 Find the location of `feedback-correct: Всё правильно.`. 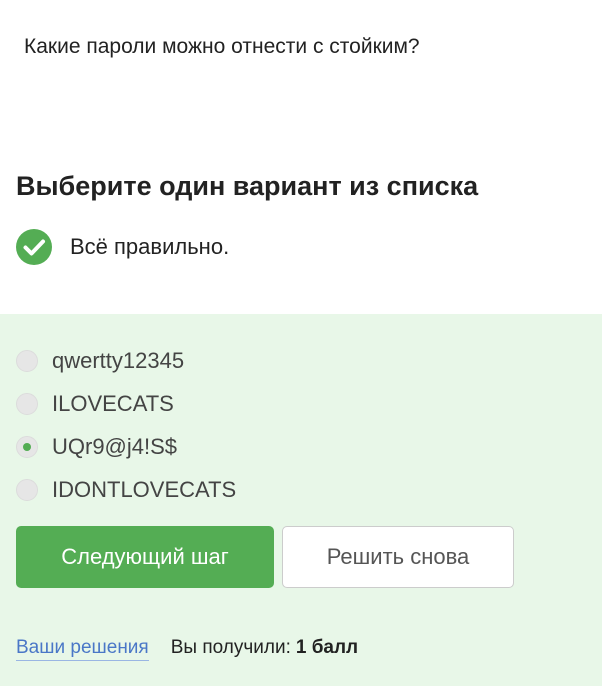

feedback-correct: Всё правильно. is located at coordinates (122, 247).